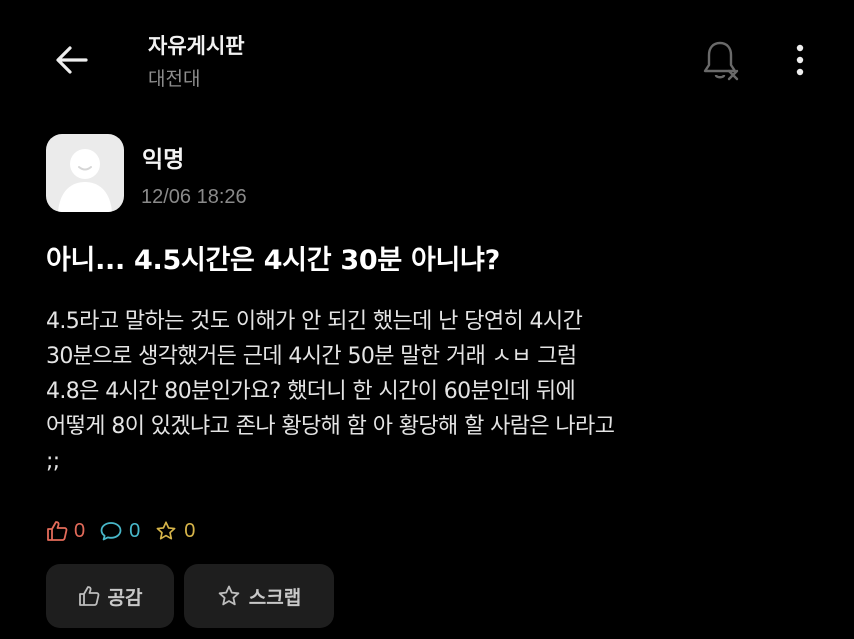 The width and height of the screenshot is (854, 639). Describe the element at coordinates (163, 160) in the screenshot. I see `author-name: 익명` at that location.